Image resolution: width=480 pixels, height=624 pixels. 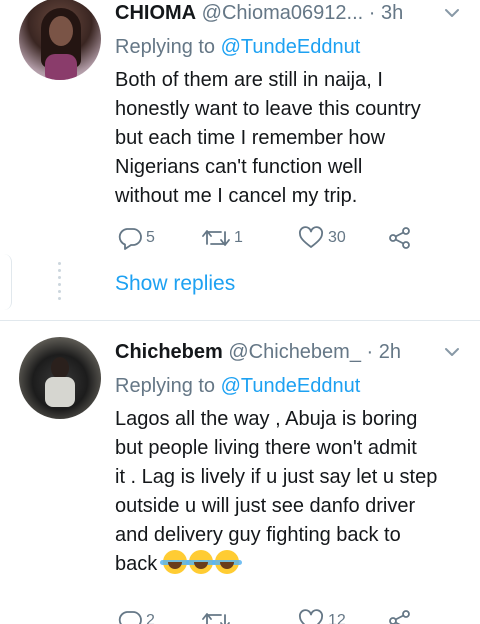 I want to click on tweet-text-line: back, so click(x=136, y=564).